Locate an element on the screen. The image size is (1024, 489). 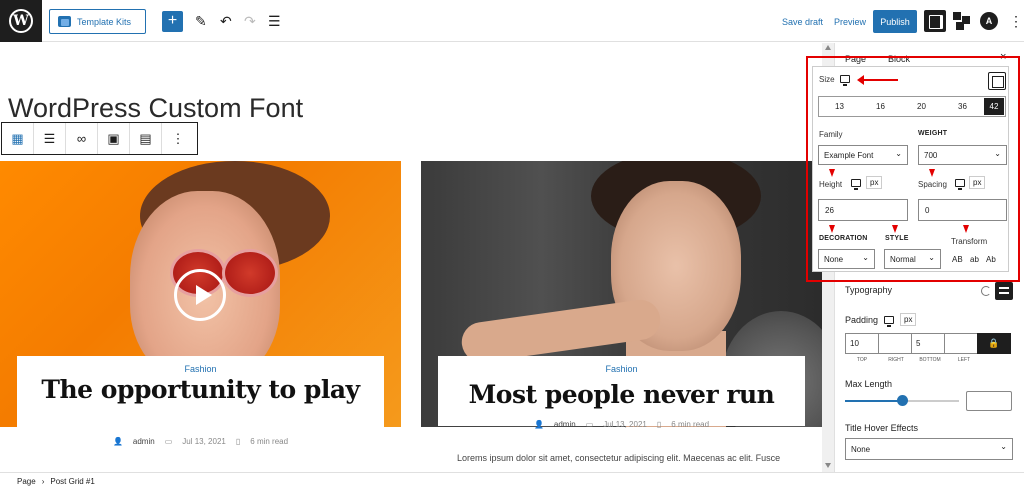
breadcrumb-post-grid: Post Grid #1 is located at coordinates (72, 481).